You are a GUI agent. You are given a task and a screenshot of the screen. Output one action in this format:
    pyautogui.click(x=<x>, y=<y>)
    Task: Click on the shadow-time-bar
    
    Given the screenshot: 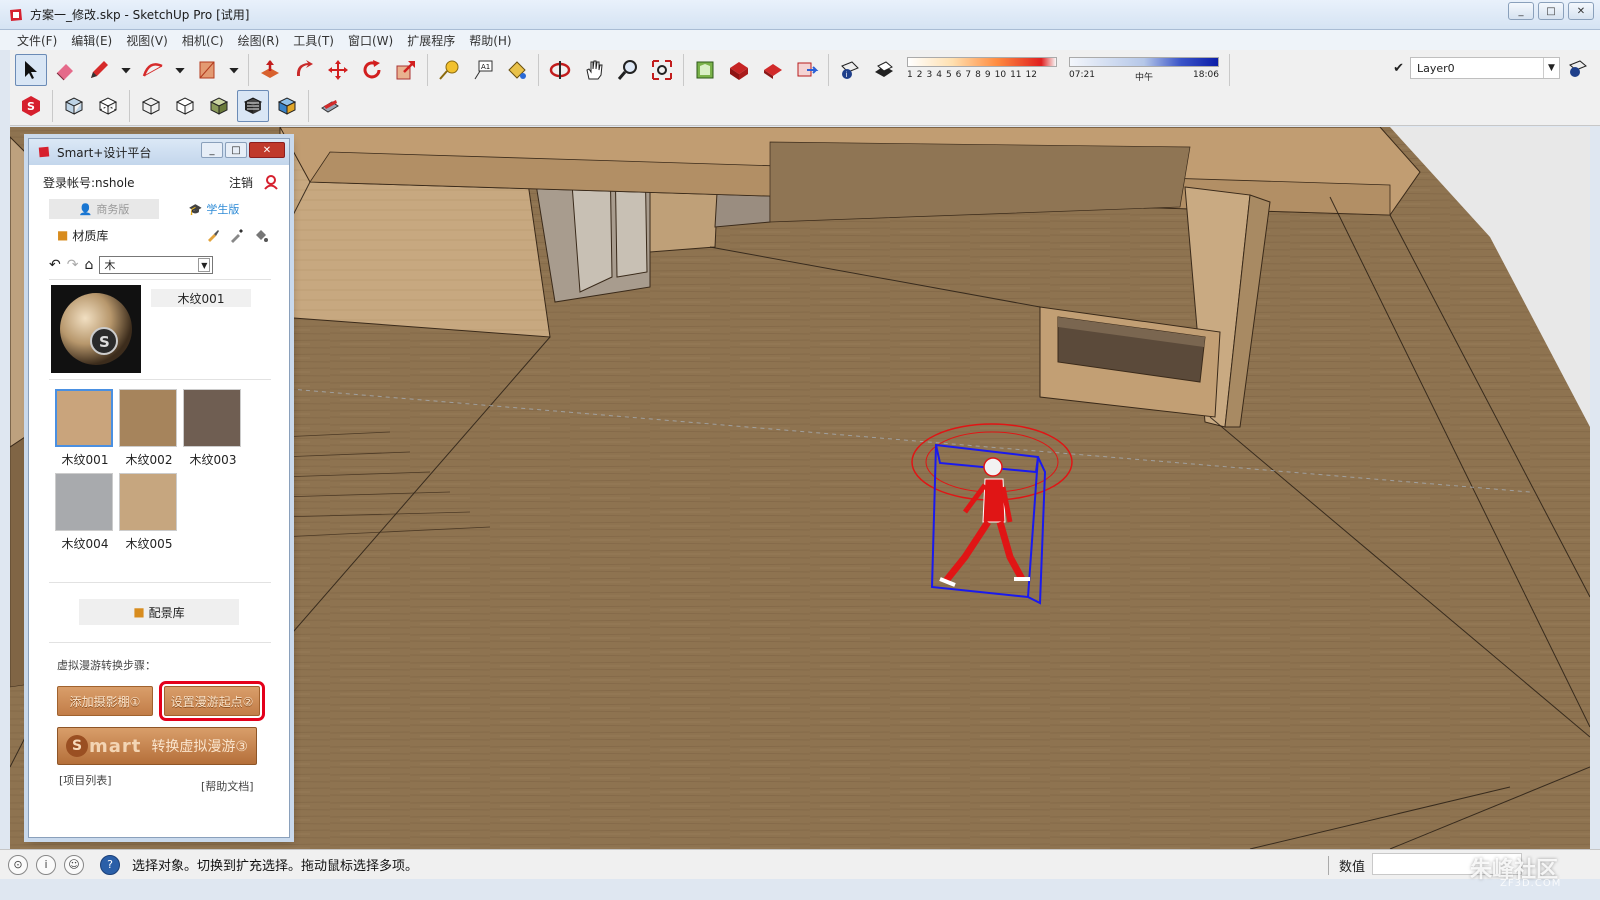 What is the action you would take?
    pyautogui.click(x=1144, y=62)
    